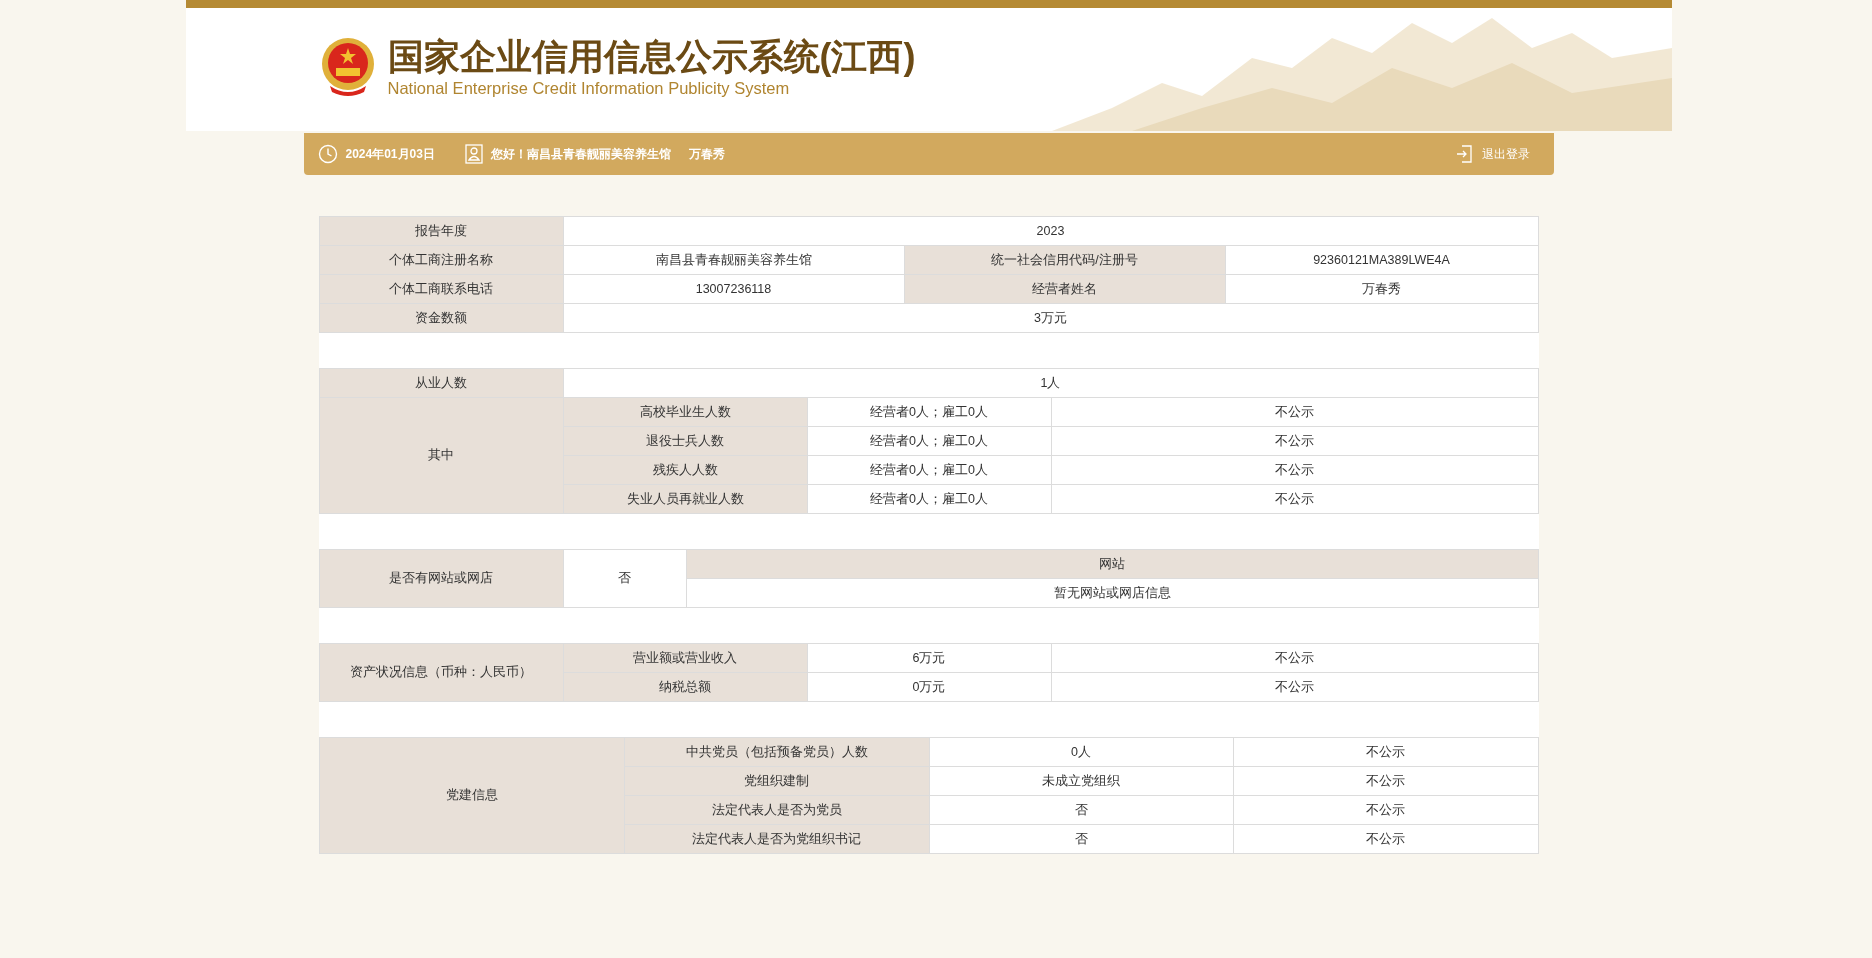  Describe the element at coordinates (471, 795) in the screenshot. I see `field-label: 党建信息` at that location.